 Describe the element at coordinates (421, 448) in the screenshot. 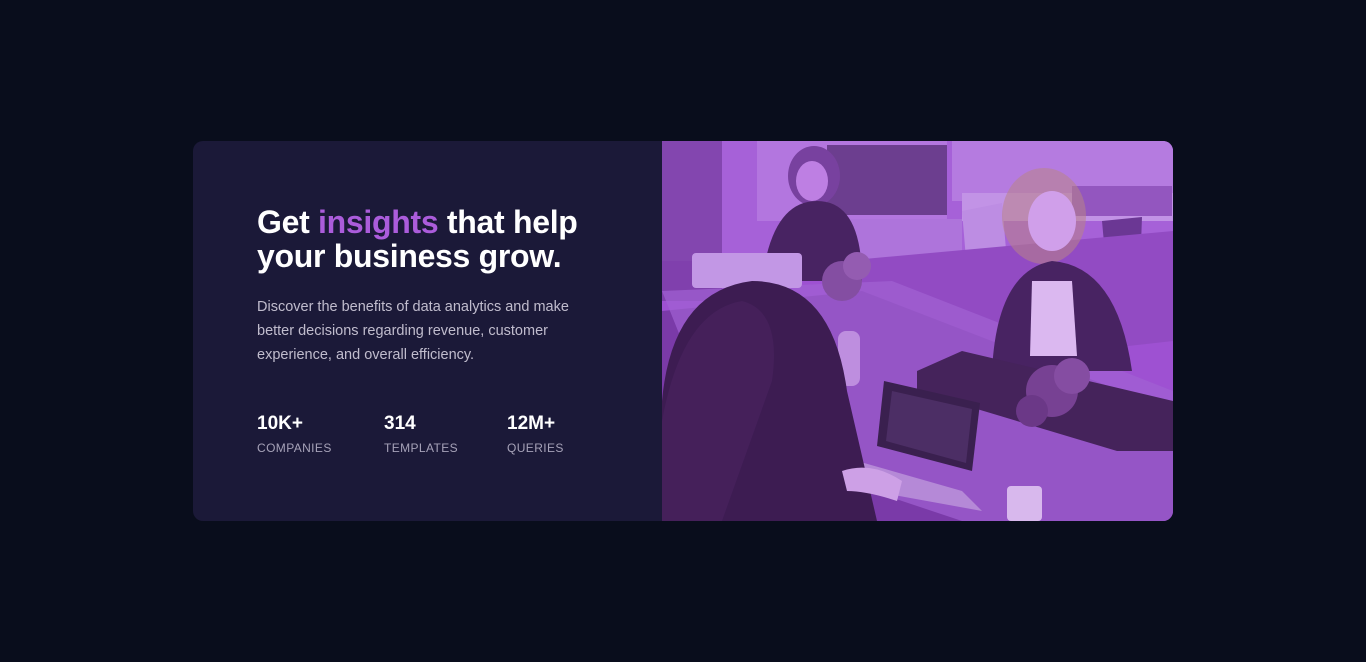

I see `stat-label: TEMPLATES` at that location.